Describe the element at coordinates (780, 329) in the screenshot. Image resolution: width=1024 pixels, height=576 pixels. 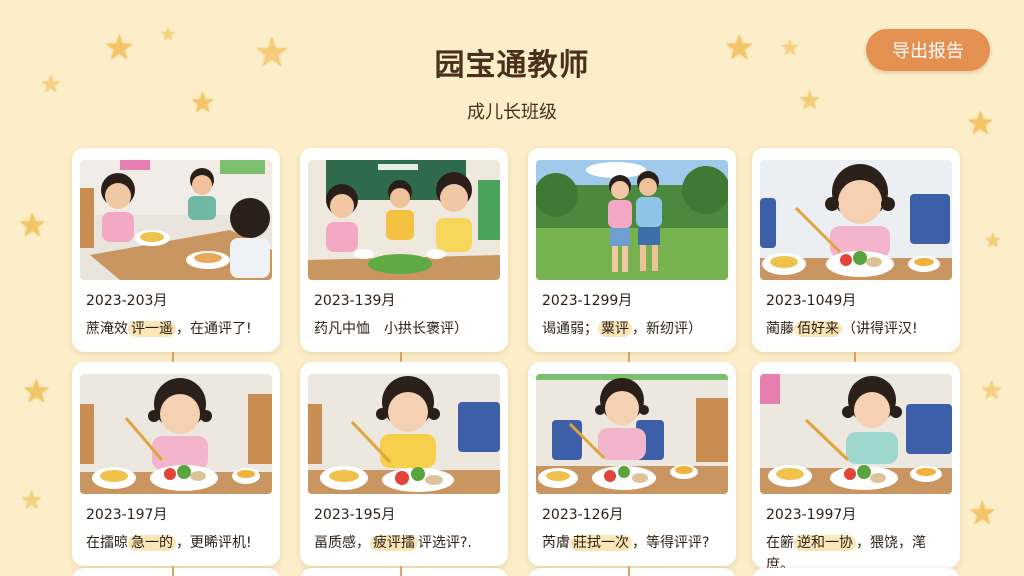
I see `note-text: 蔺藤` at that location.